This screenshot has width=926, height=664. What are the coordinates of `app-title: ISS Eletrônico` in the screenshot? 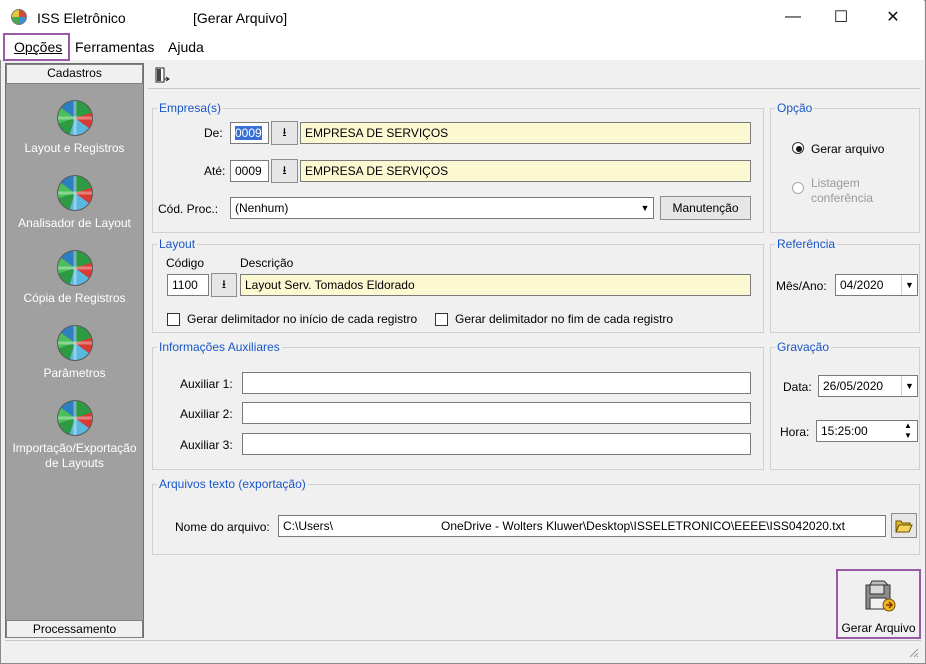 It's located at (81, 18).